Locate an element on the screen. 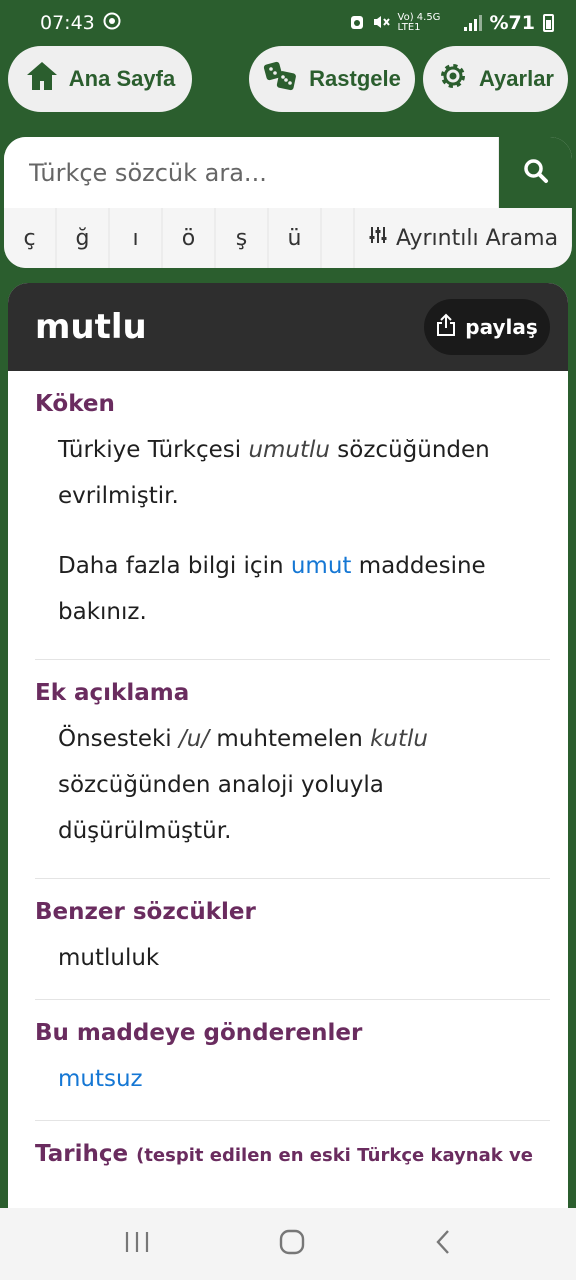  referrers-body: mutsuz is located at coordinates (292, 1083).